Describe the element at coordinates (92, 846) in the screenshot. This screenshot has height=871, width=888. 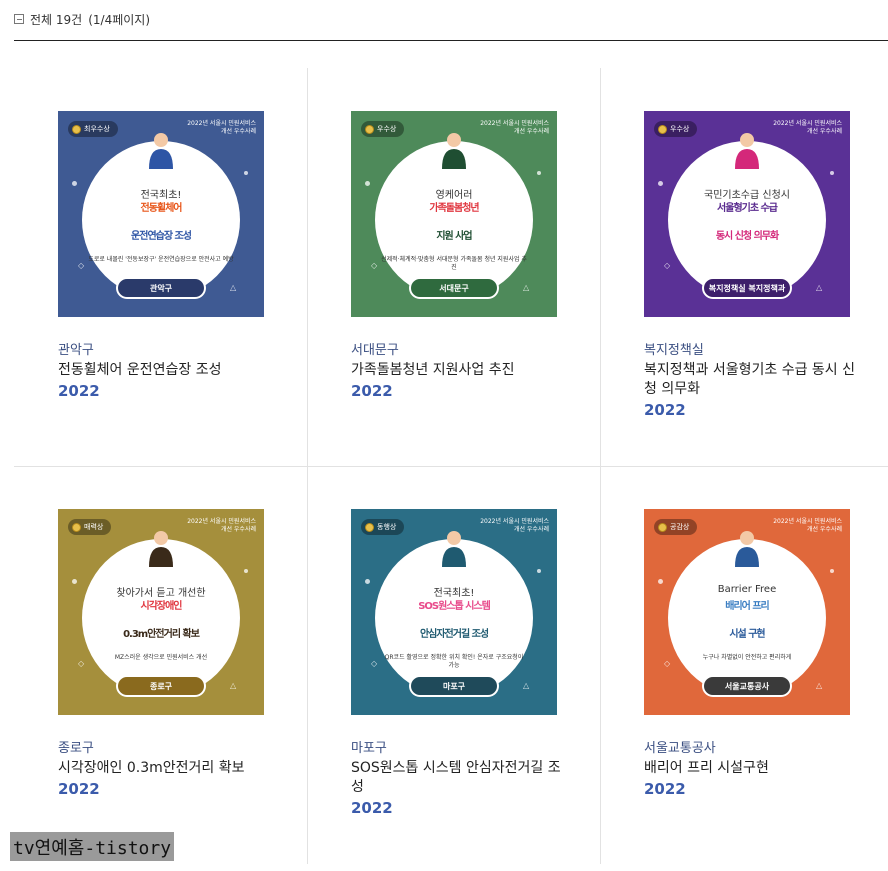
I see `watermark: tv연예홈-tistory` at that location.